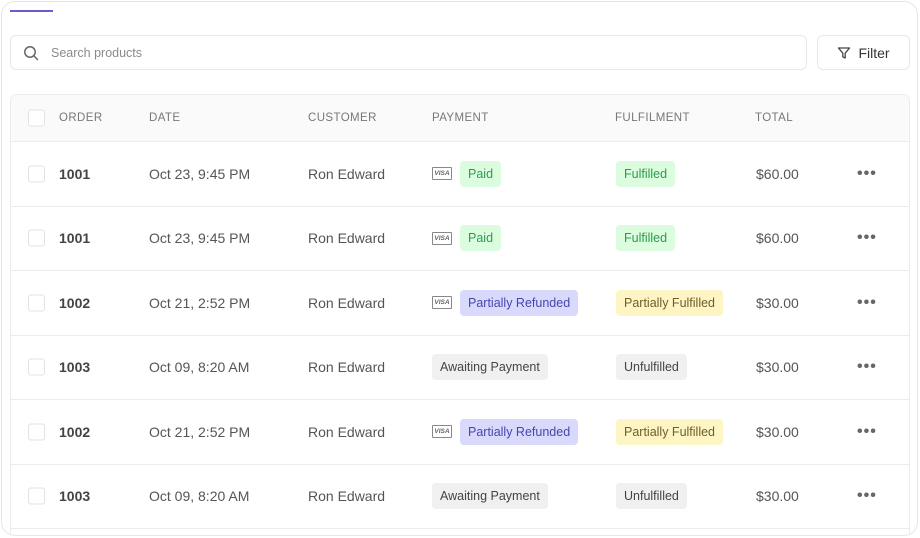 This screenshot has height=538, width=920. Describe the element at coordinates (342, 118) in the screenshot. I see `column-header-customer: CUSTOMER` at that location.